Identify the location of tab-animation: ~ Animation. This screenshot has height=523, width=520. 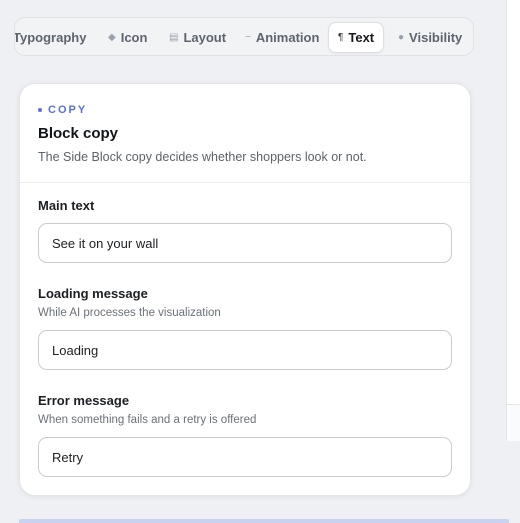
(282, 37).